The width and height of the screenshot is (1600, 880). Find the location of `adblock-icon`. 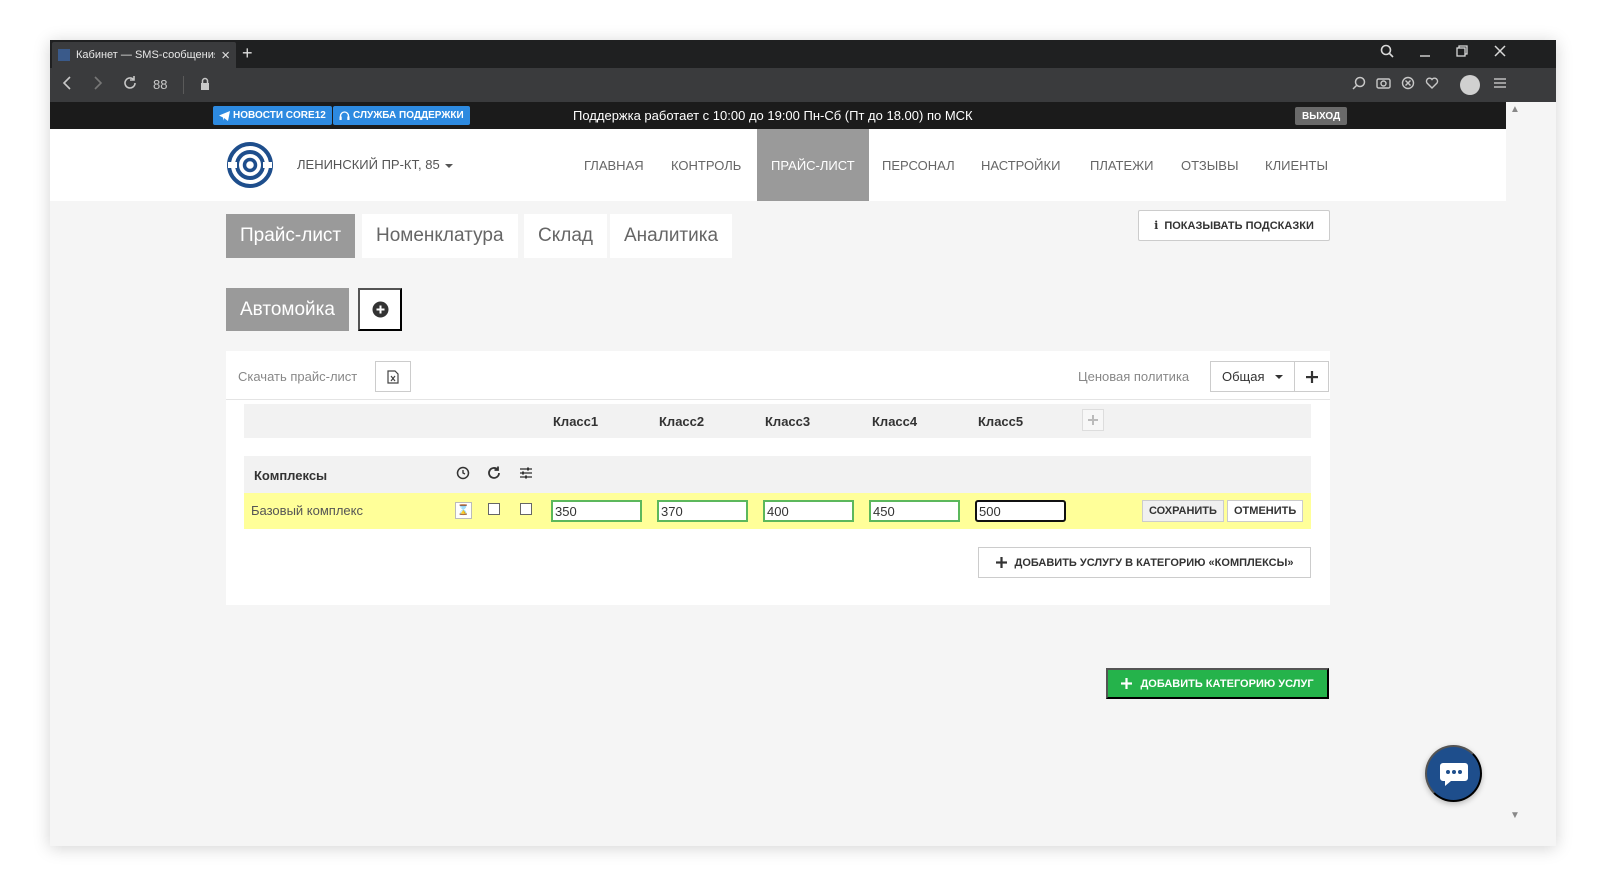

adblock-icon is located at coordinates (1408, 85).